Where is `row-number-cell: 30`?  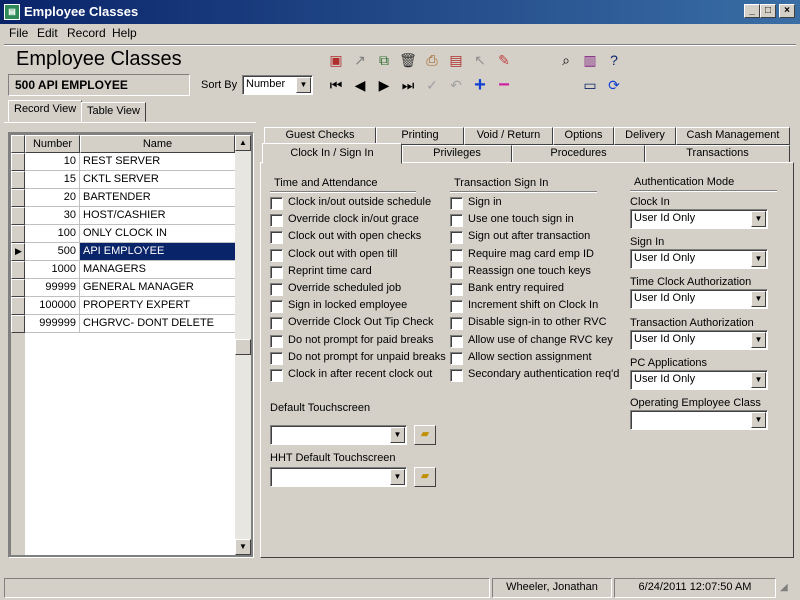 row-number-cell: 30 is located at coordinates (52, 216).